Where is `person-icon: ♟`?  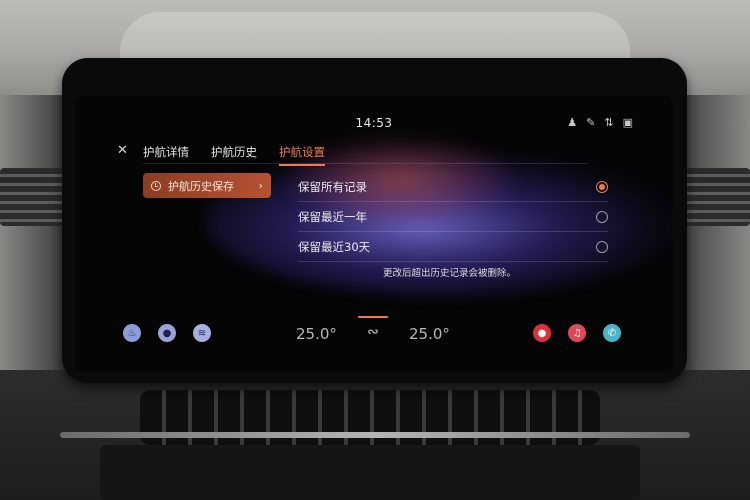 person-icon: ♟ is located at coordinates (572, 122).